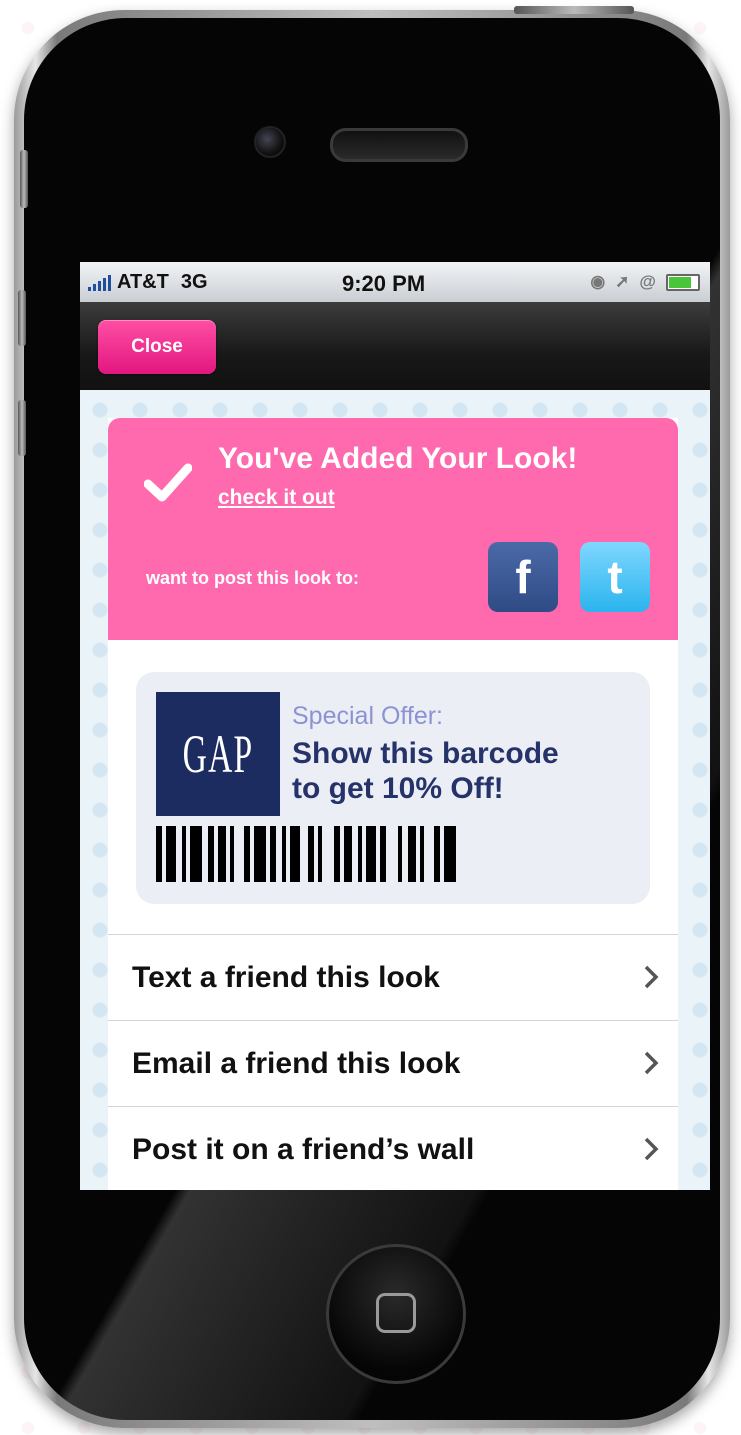 This screenshot has height=1435, width=741. What do you see at coordinates (398, 789) in the screenshot?
I see `offer-text-line-2: to get 10% Off!` at bounding box center [398, 789].